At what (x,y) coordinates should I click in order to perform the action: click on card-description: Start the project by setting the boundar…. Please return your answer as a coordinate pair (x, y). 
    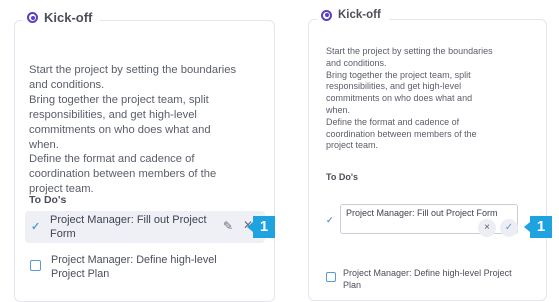
    Looking at the image, I should click on (409, 98).